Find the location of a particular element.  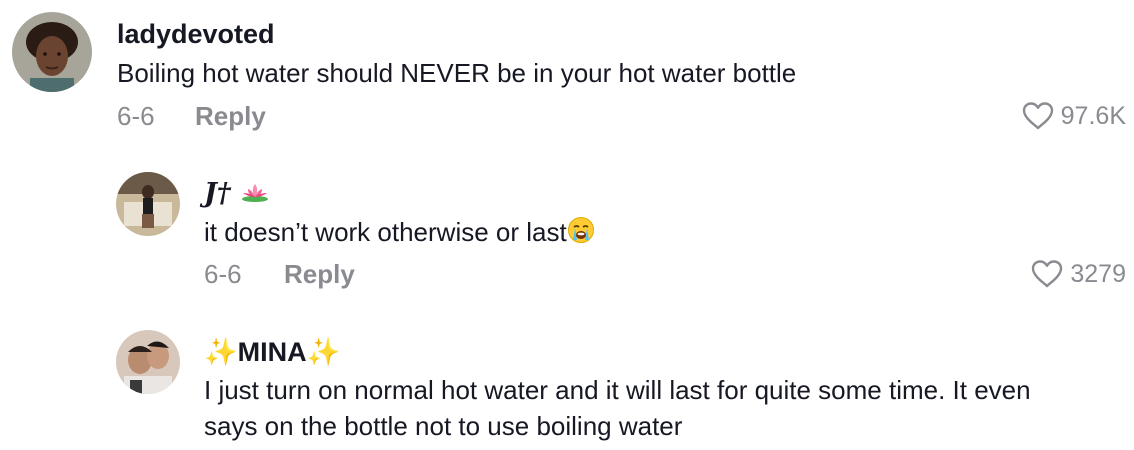

like-button: 3279 is located at coordinates (1078, 274).